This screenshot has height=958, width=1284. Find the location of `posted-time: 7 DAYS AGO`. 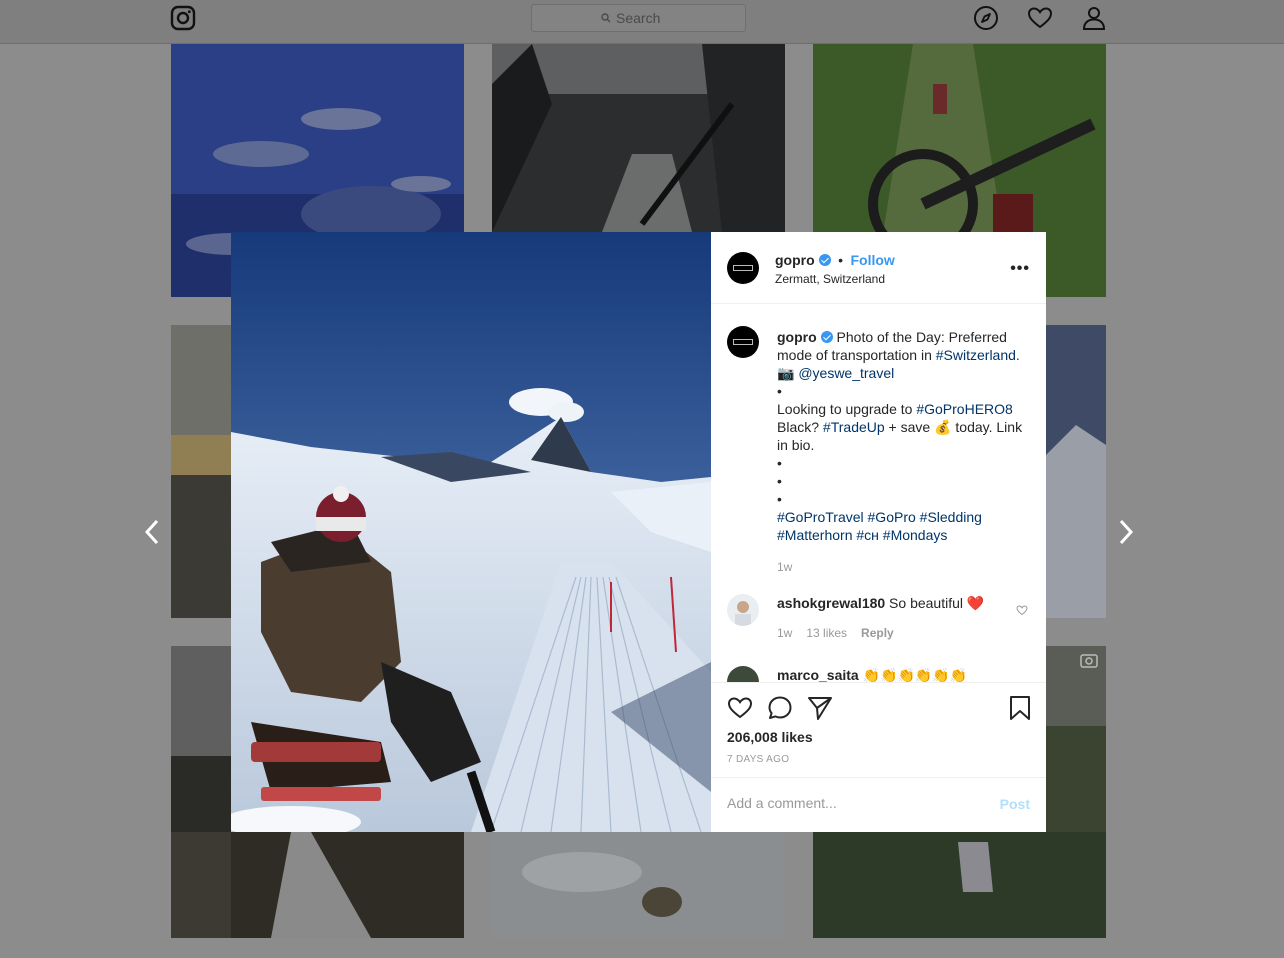

posted-time: 7 DAYS AGO is located at coordinates (758, 759).